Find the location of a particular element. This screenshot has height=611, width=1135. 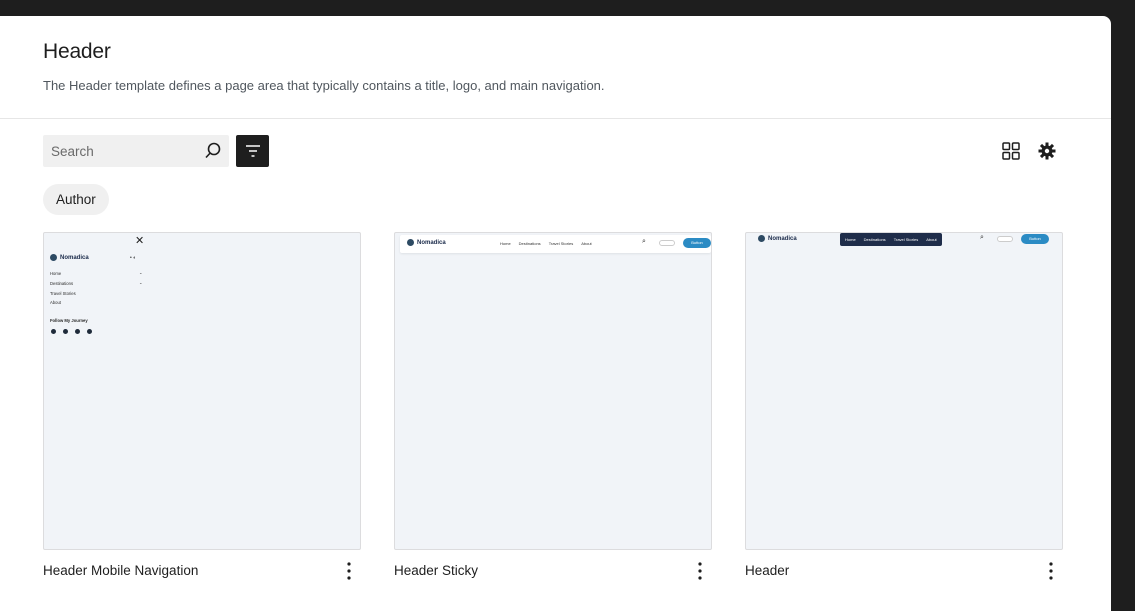

pattern-title: Header is located at coordinates (767, 570).